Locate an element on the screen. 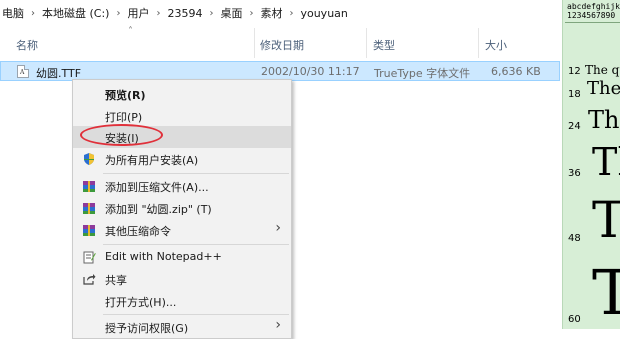 The height and width of the screenshot is (339, 620). column-header-name: 名称 is located at coordinates (27, 44).